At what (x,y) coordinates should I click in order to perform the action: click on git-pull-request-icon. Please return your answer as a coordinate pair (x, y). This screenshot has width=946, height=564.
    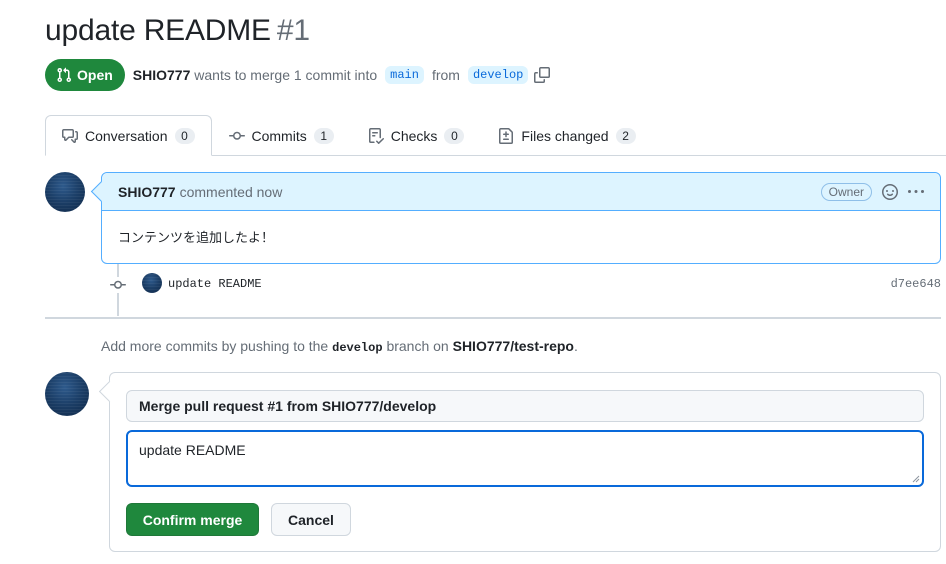
    Looking at the image, I should click on (64, 75).